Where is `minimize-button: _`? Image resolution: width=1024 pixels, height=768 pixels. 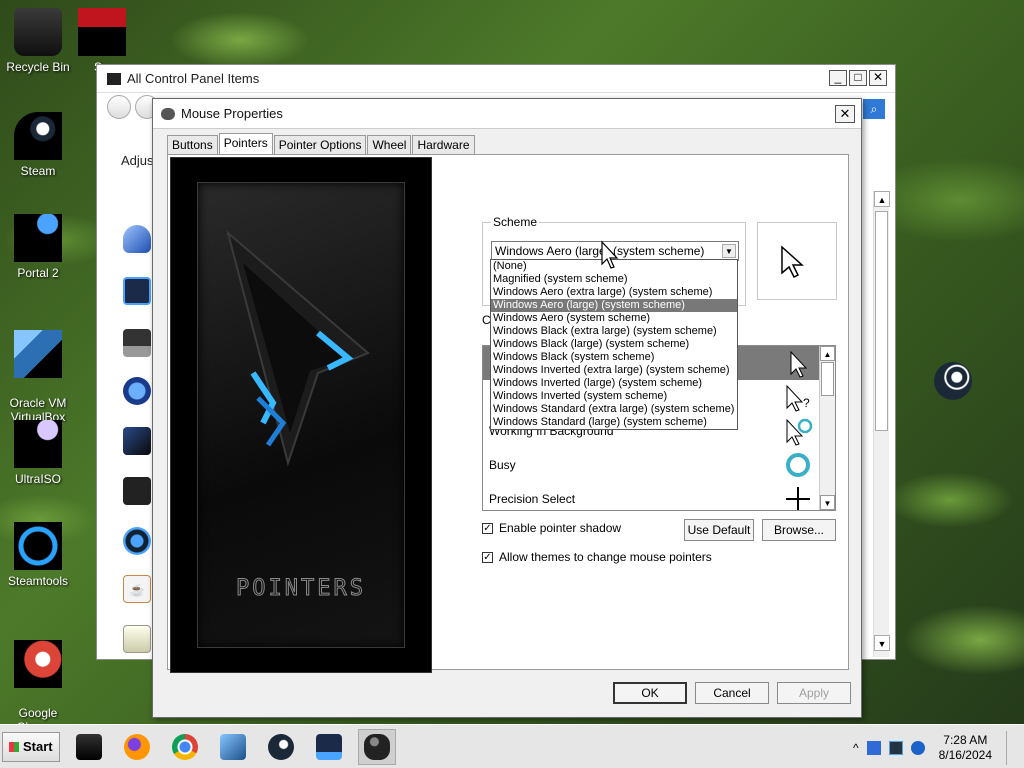
minimize-button: _ is located at coordinates (838, 78).